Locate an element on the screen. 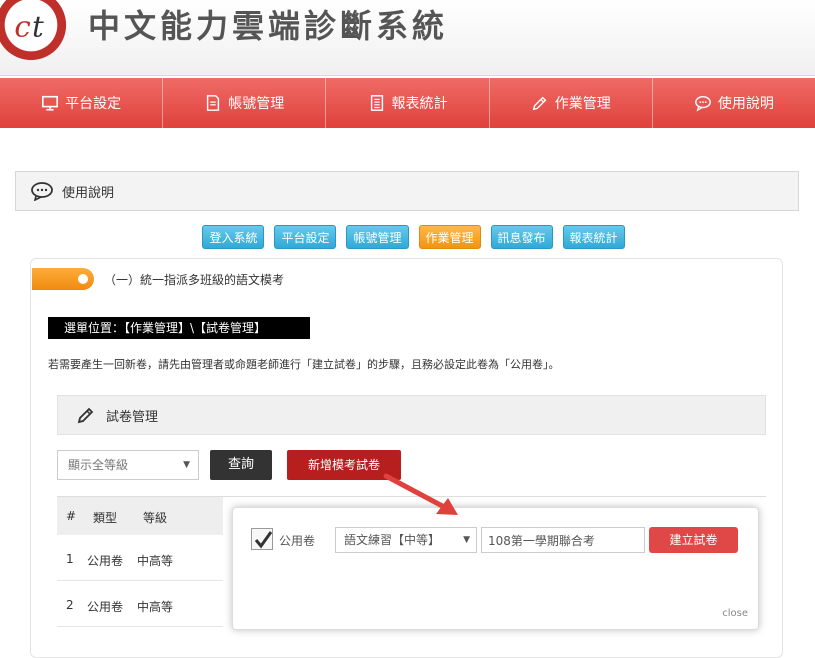 This screenshot has width=815, height=658. section-marker-icon is located at coordinates (63, 279).